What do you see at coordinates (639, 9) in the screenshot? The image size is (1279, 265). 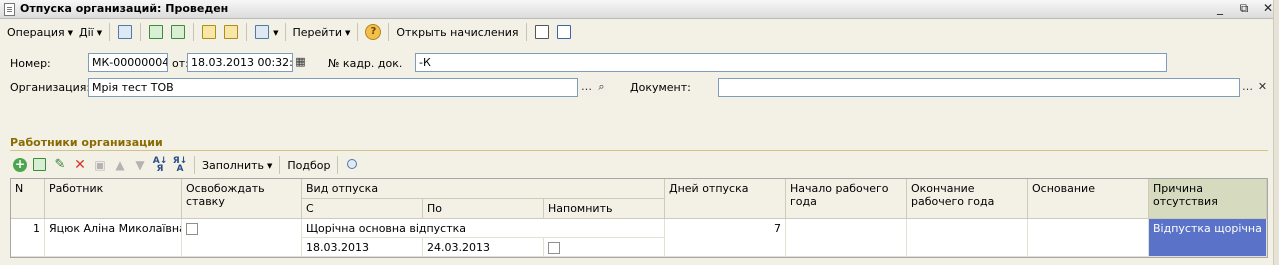 I see `window-titlebar: Отпуска организаций: Проведен _ ⧉ ✕` at bounding box center [639, 9].